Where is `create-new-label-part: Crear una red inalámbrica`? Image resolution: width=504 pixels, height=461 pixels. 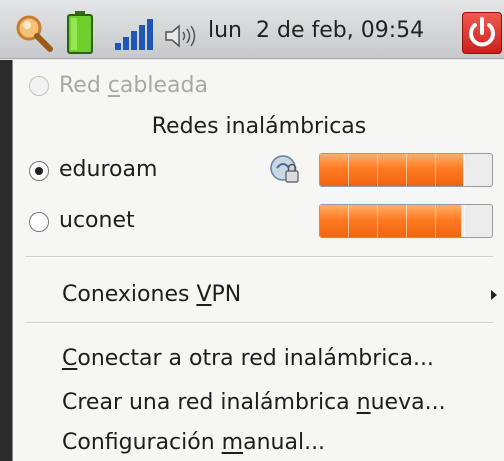
create-new-label-part: Crear una red inalámbrica is located at coordinates (209, 402).